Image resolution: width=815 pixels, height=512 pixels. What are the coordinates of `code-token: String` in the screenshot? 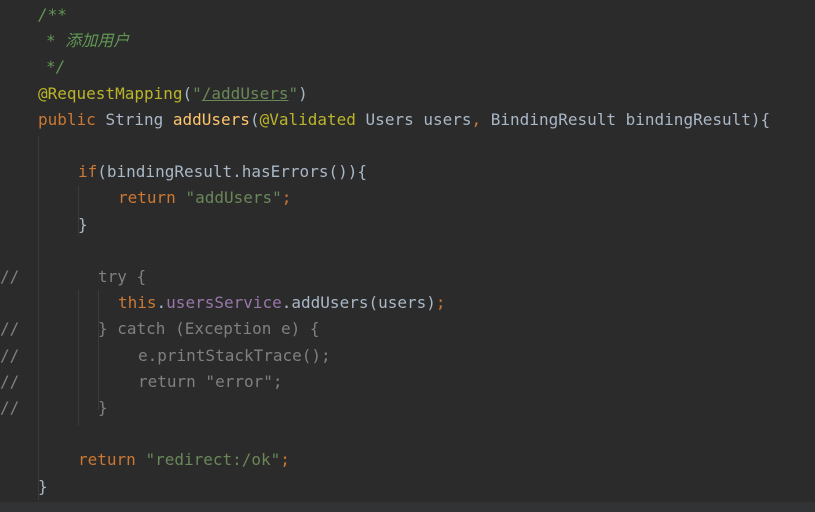 It's located at (139, 119).